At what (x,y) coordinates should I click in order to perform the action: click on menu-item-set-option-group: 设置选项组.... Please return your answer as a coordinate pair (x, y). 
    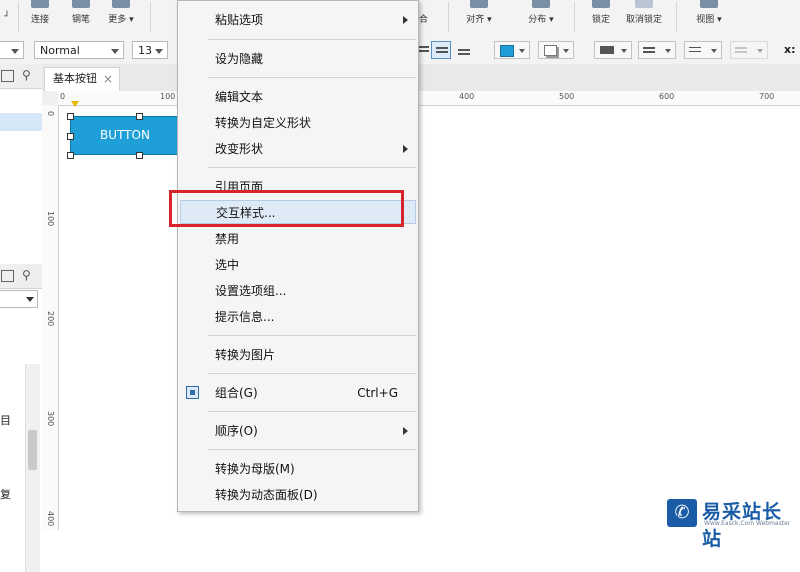
    Looking at the image, I should click on (298, 291).